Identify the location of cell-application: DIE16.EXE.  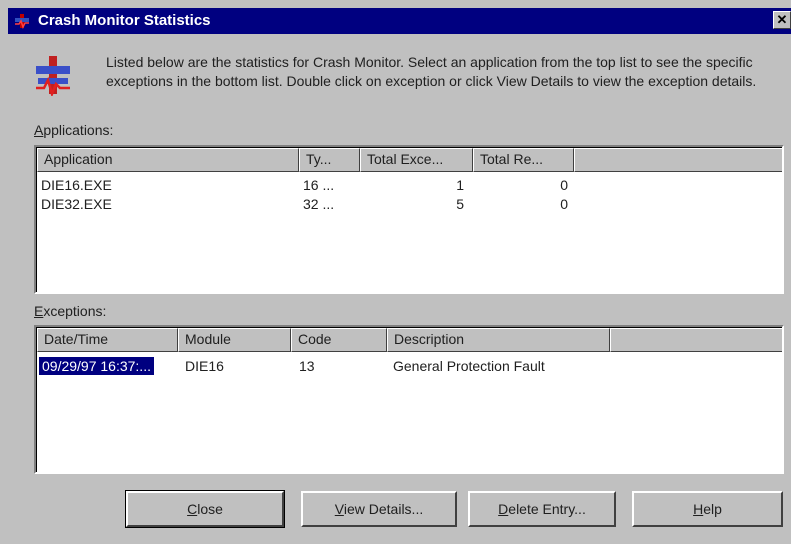
(76, 185).